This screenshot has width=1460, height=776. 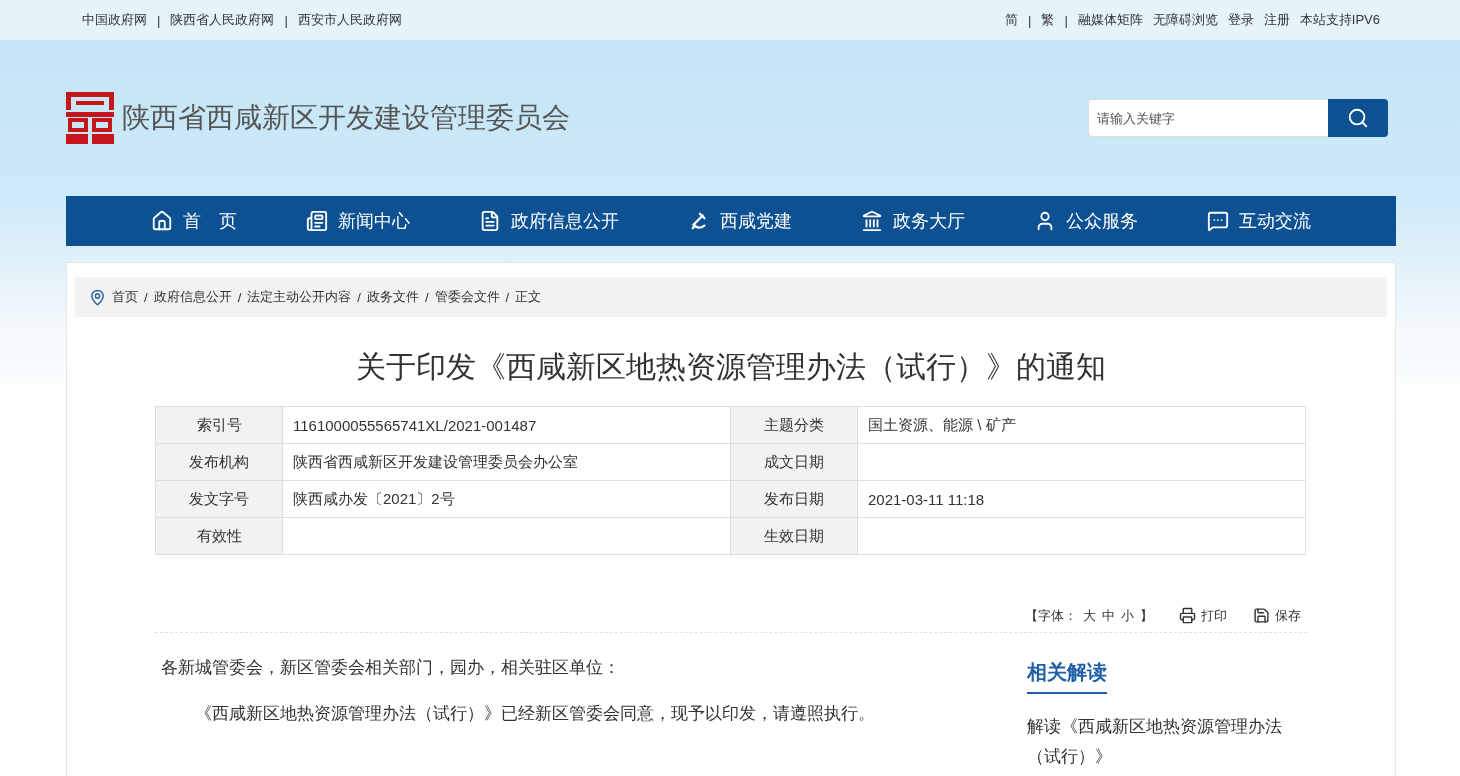 I want to click on save-link: 保存, so click(x=1277, y=615).